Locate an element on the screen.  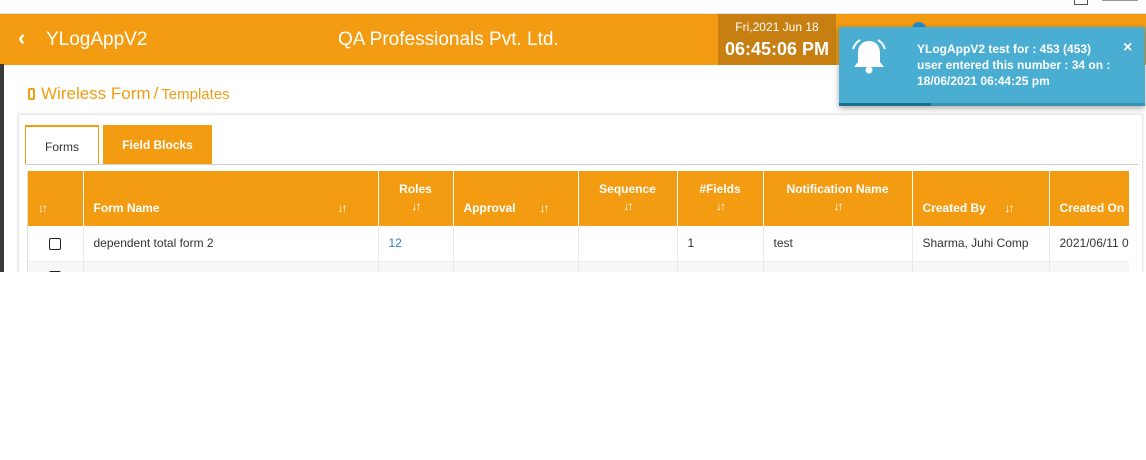
cell-notification is located at coordinates (838, 266).